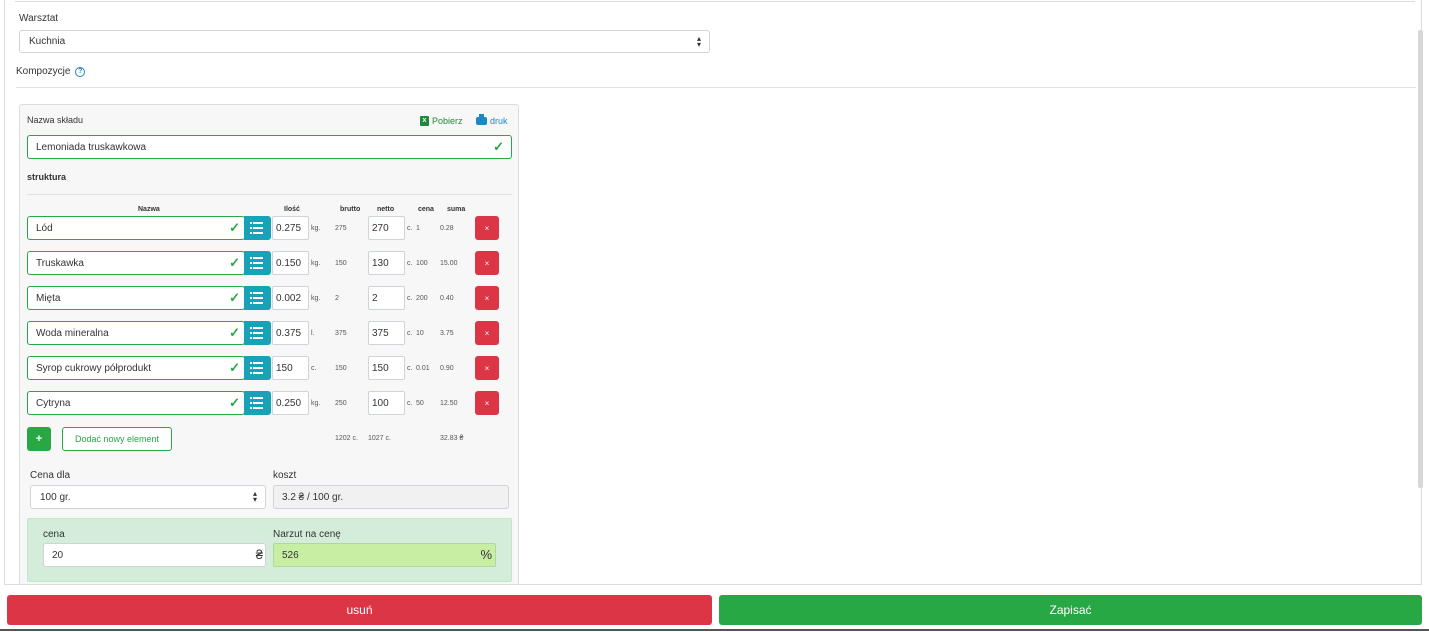 The width and height of the screenshot is (1429, 632). I want to click on printer-icon, so click(481, 119).